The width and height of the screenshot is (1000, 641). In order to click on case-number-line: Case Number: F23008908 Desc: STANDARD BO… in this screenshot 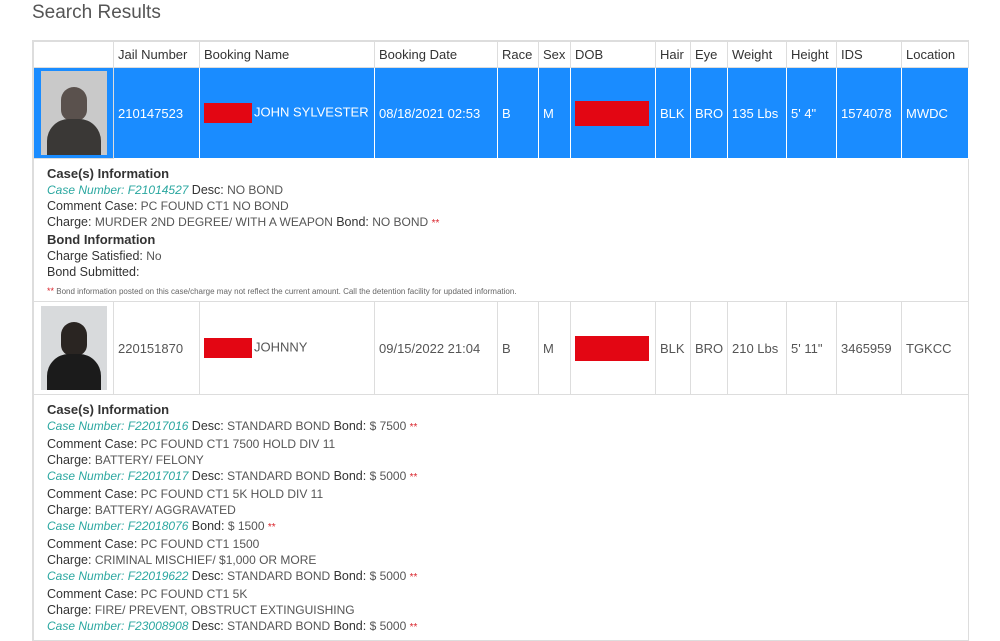, I will do `click(501, 627)`.